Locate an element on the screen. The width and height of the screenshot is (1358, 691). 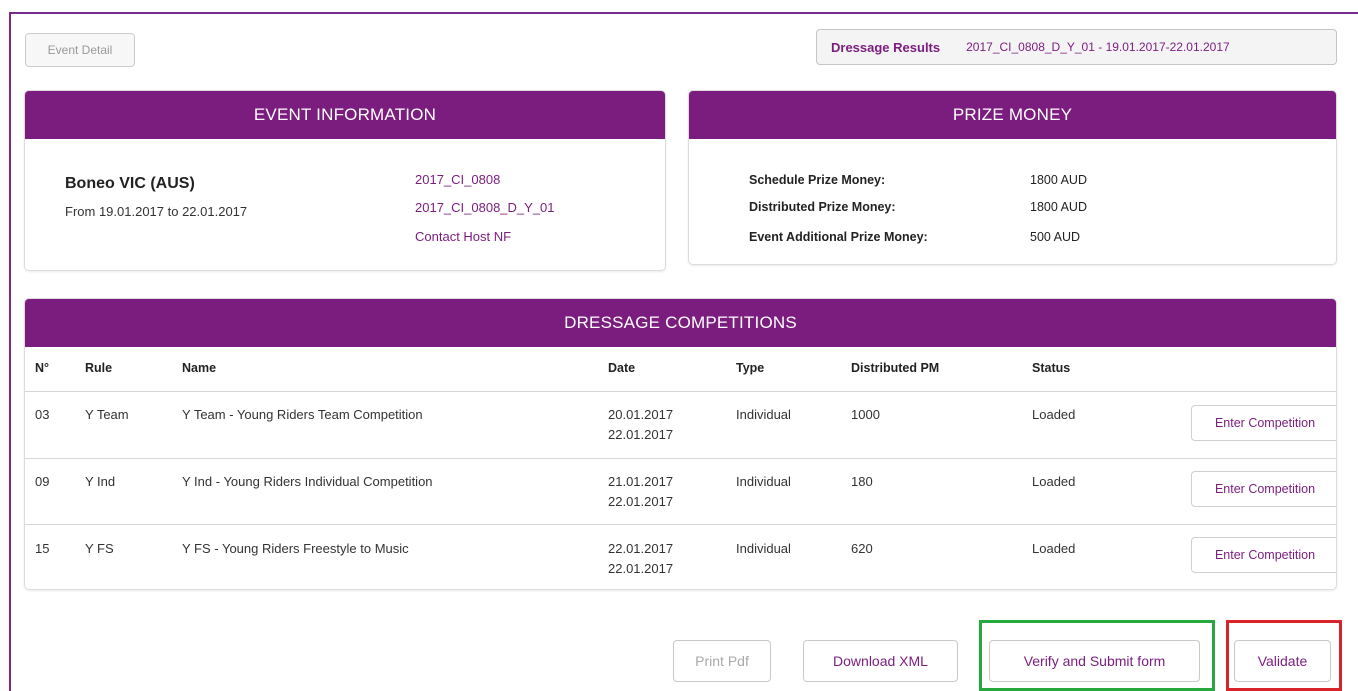
column-header-type: Type is located at coordinates (750, 368).